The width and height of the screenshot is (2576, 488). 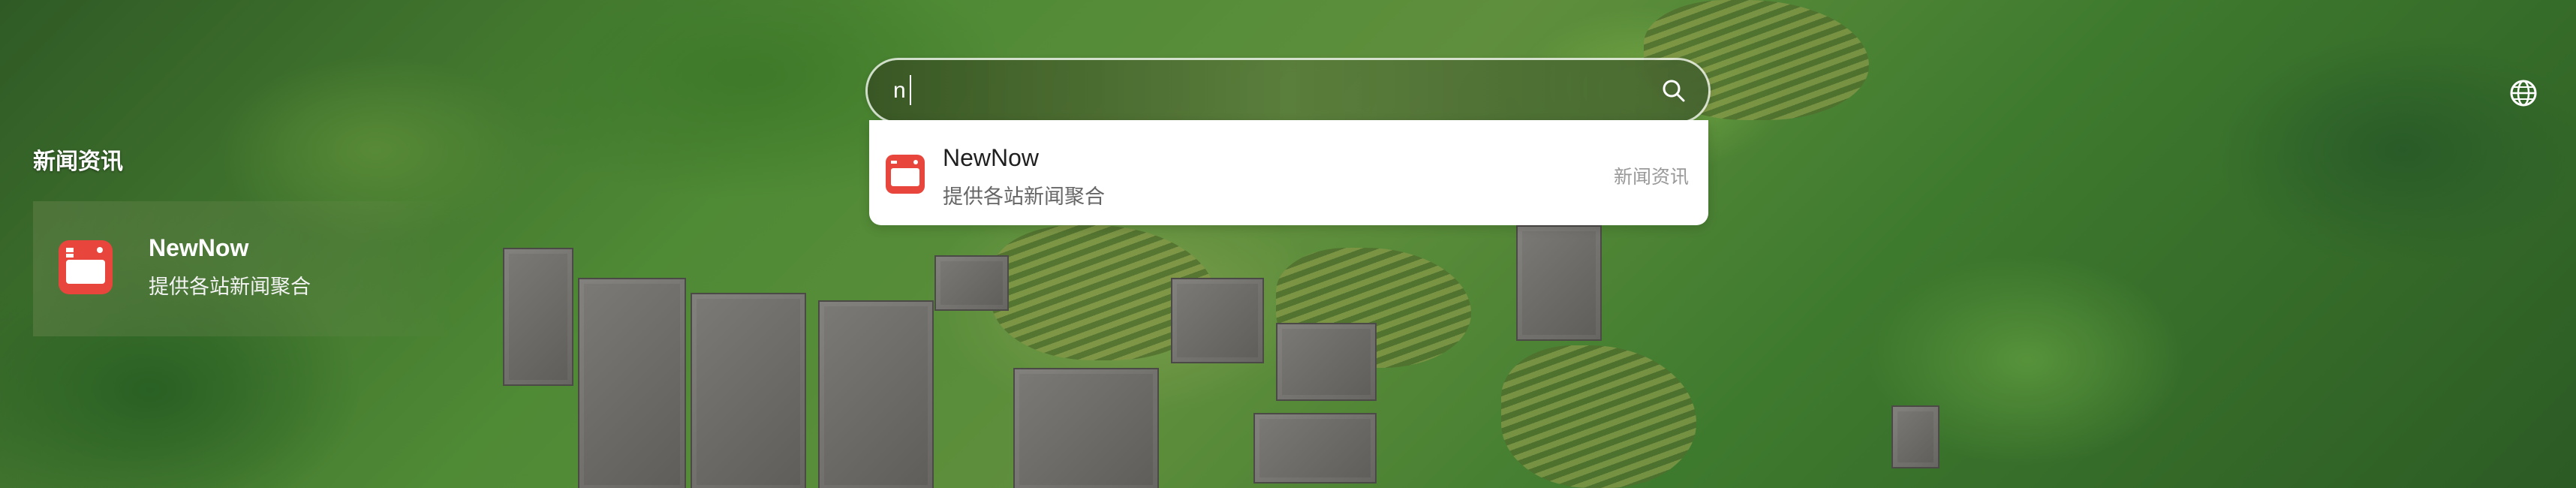 I want to click on search-bar, so click(x=1288, y=91).